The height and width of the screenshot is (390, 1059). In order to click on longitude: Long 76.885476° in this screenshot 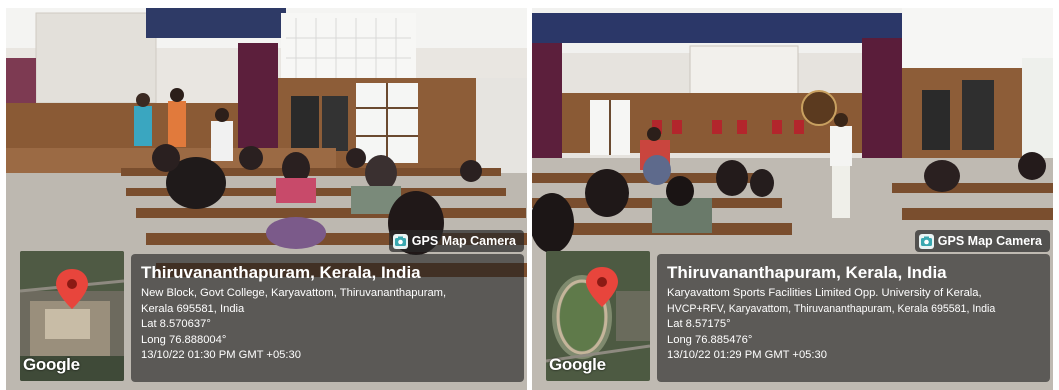, I will do `click(710, 339)`.